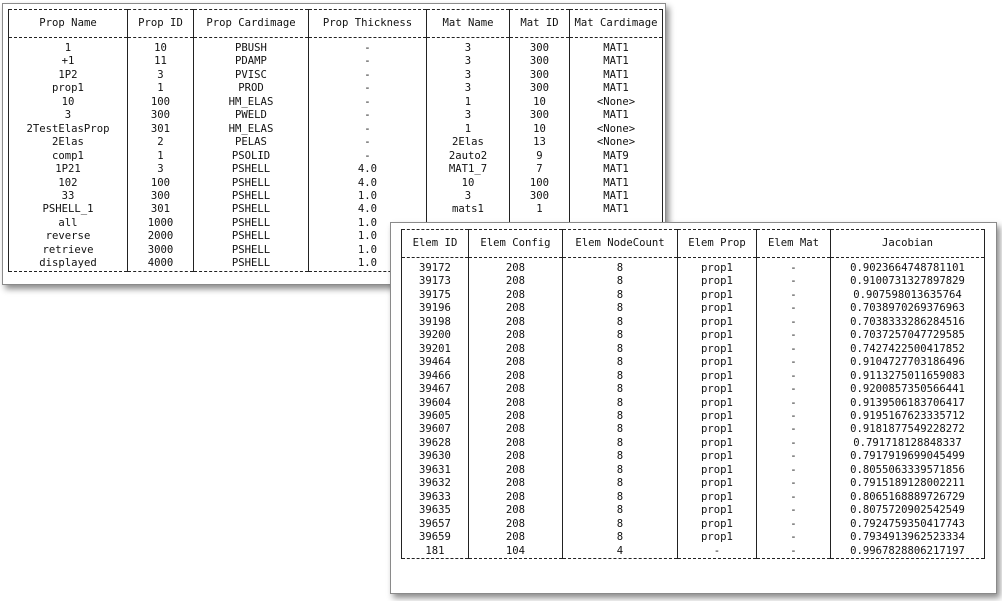 Image resolution: width=1002 pixels, height=601 pixels. Describe the element at coordinates (435, 363) in the screenshot. I see `element-table-cell: 39464` at that location.